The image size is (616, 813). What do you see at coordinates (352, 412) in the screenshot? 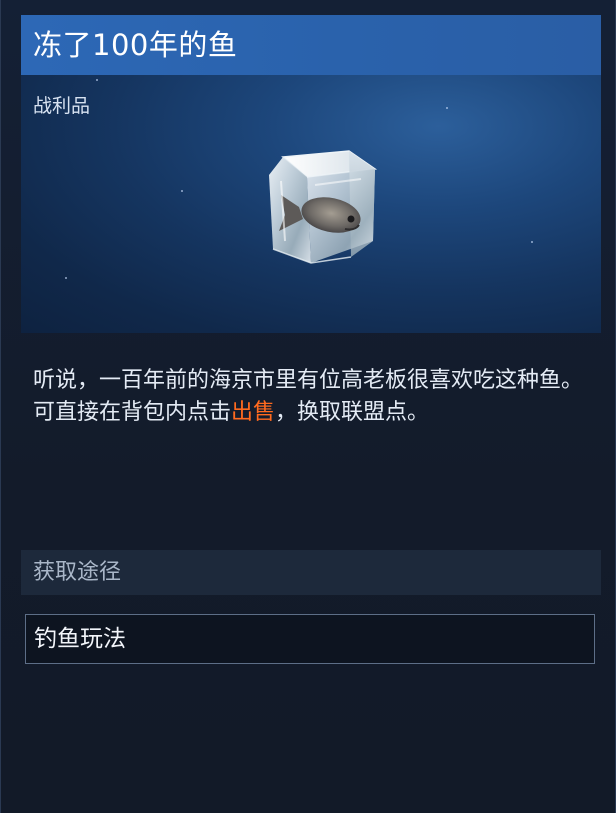
I see `description-text: ，换取联盟点。` at bounding box center [352, 412].